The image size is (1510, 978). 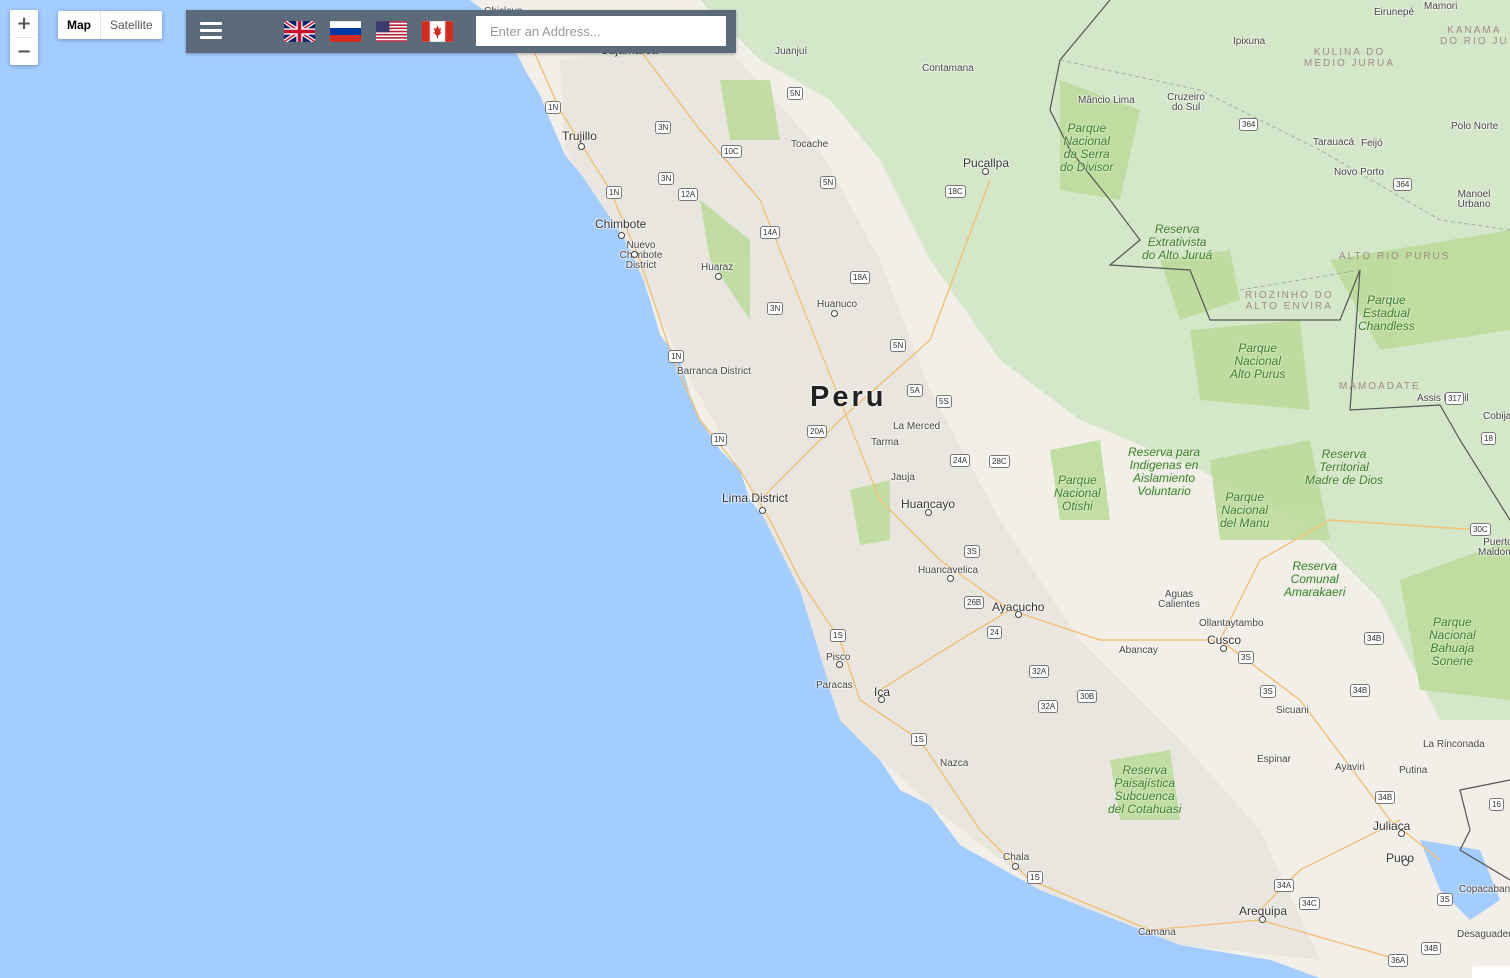 I want to click on map-tab: Map, so click(x=79, y=25).